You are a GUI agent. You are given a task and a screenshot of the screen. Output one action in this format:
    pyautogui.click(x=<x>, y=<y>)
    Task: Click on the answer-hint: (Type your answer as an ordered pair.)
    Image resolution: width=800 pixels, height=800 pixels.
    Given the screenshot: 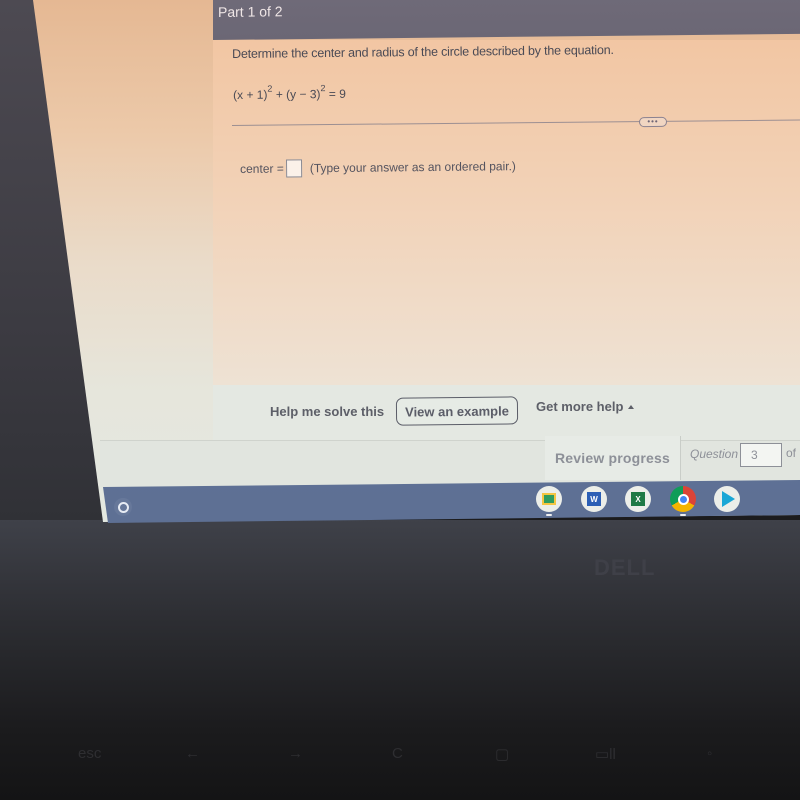 What is the action you would take?
    pyautogui.click(x=412, y=167)
    